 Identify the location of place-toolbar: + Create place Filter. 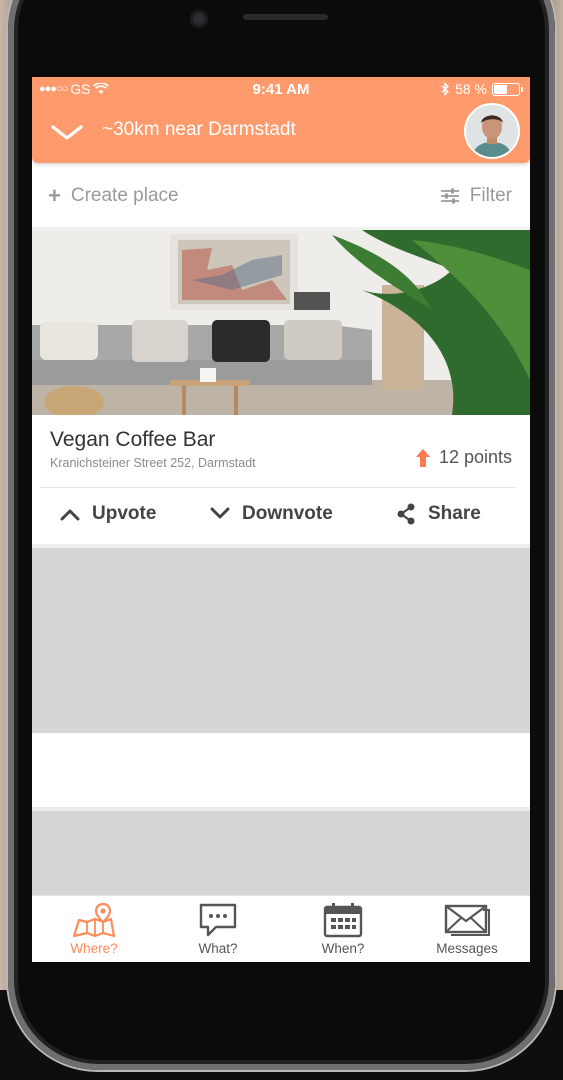
(281, 198).